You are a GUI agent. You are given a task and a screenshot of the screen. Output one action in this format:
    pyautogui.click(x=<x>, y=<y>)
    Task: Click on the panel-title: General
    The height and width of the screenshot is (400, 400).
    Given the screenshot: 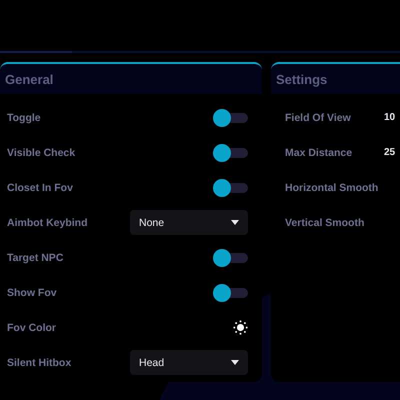 What is the action you would take?
    pyautogui.click(x=131, y=78)
    